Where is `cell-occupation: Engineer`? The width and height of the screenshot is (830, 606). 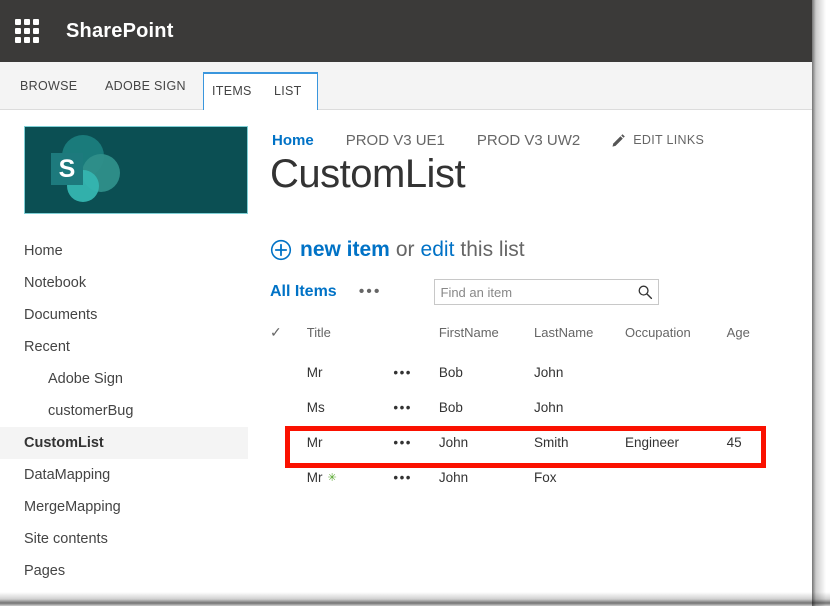
cell-occupation: Engineer is located at coordinates (651, 442).